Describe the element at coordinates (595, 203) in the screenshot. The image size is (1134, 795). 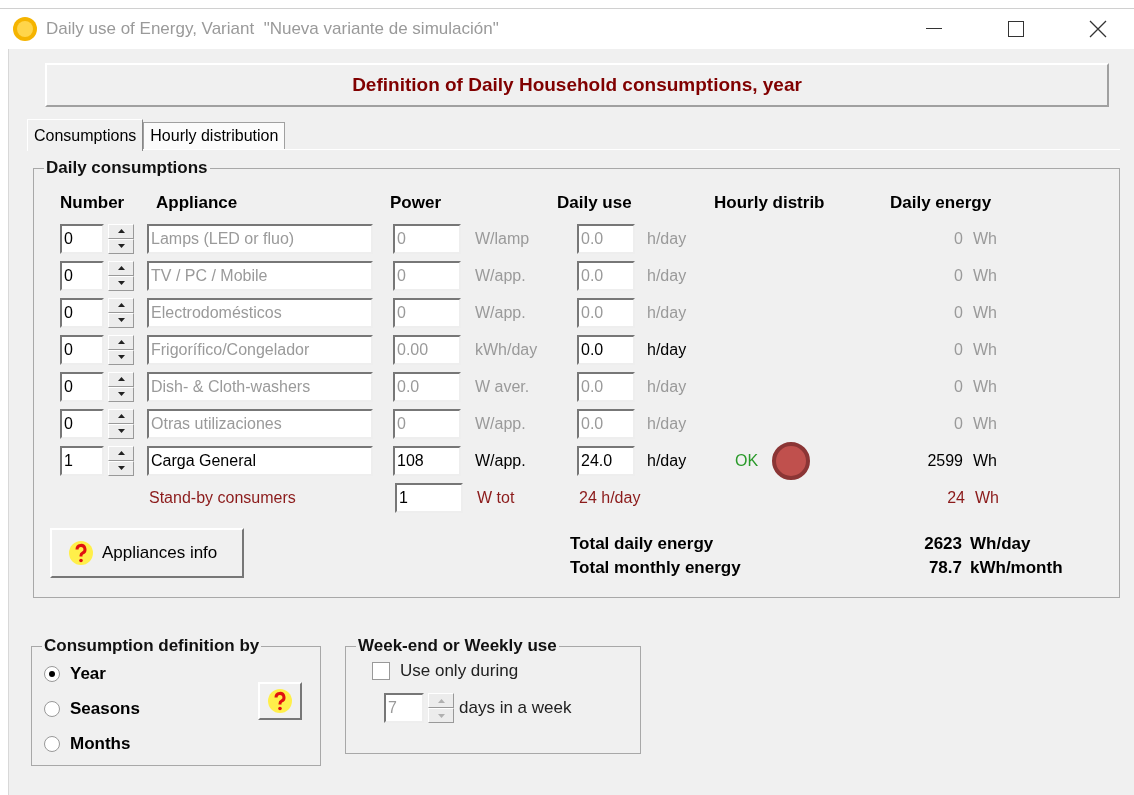
I see `column-header: Daily use` at that location.